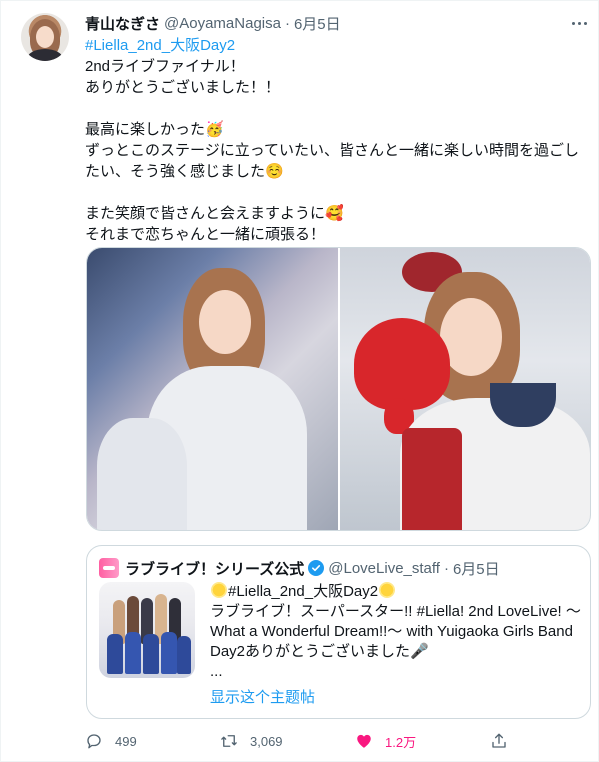 This screenshot has height=762, width=599. What do you see at coordinates (184, 171) in the screenshot?
I see `tweet-text-line: たい、そう強く感じました☺️` at bounding box center [184, 171].